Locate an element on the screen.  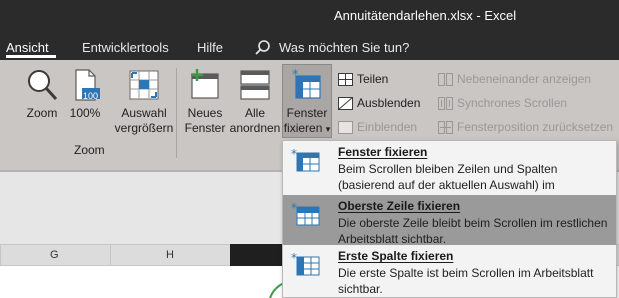
zoom-selection-icon is located at coordinates (144, 85).